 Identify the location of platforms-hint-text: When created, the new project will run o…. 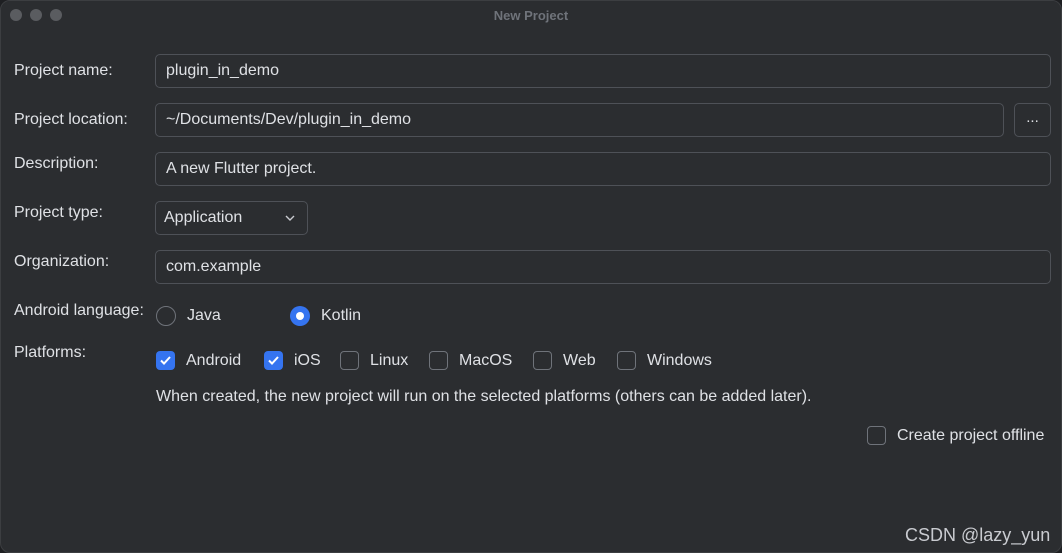
(484, 396).